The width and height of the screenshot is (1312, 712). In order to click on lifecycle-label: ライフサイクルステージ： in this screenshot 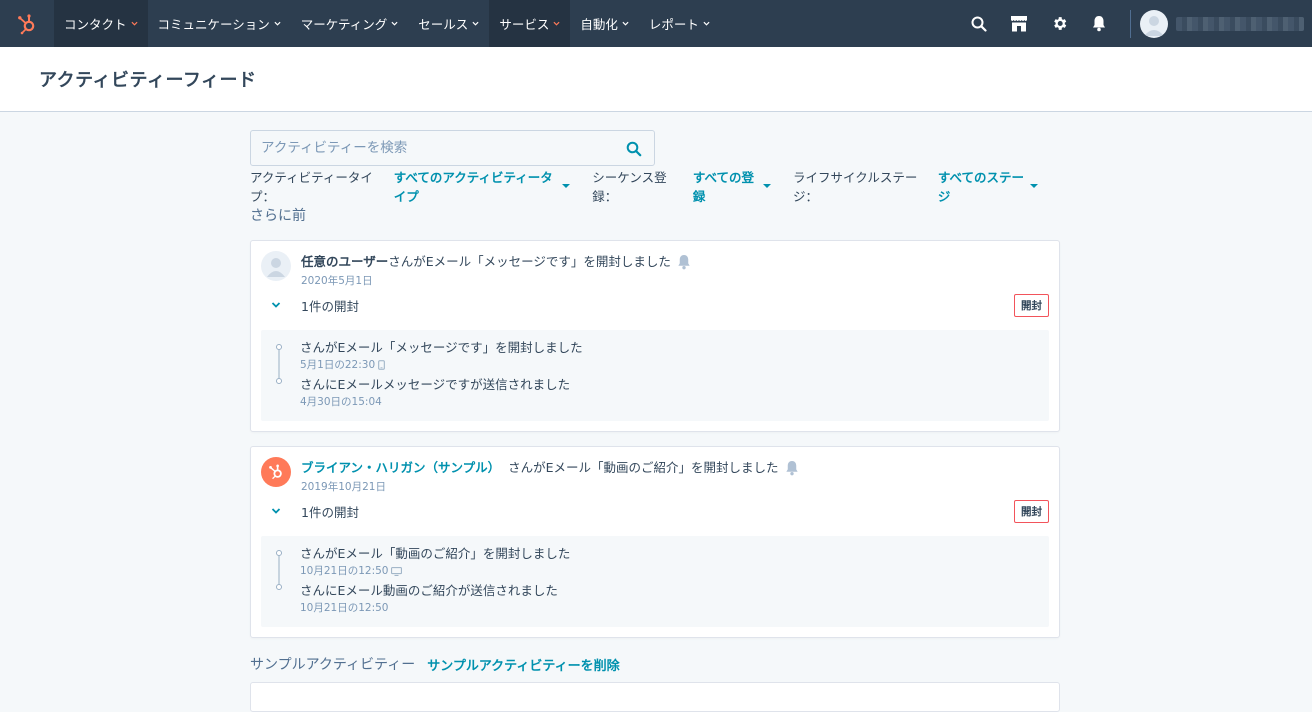, I will do `click(855, 187)`.